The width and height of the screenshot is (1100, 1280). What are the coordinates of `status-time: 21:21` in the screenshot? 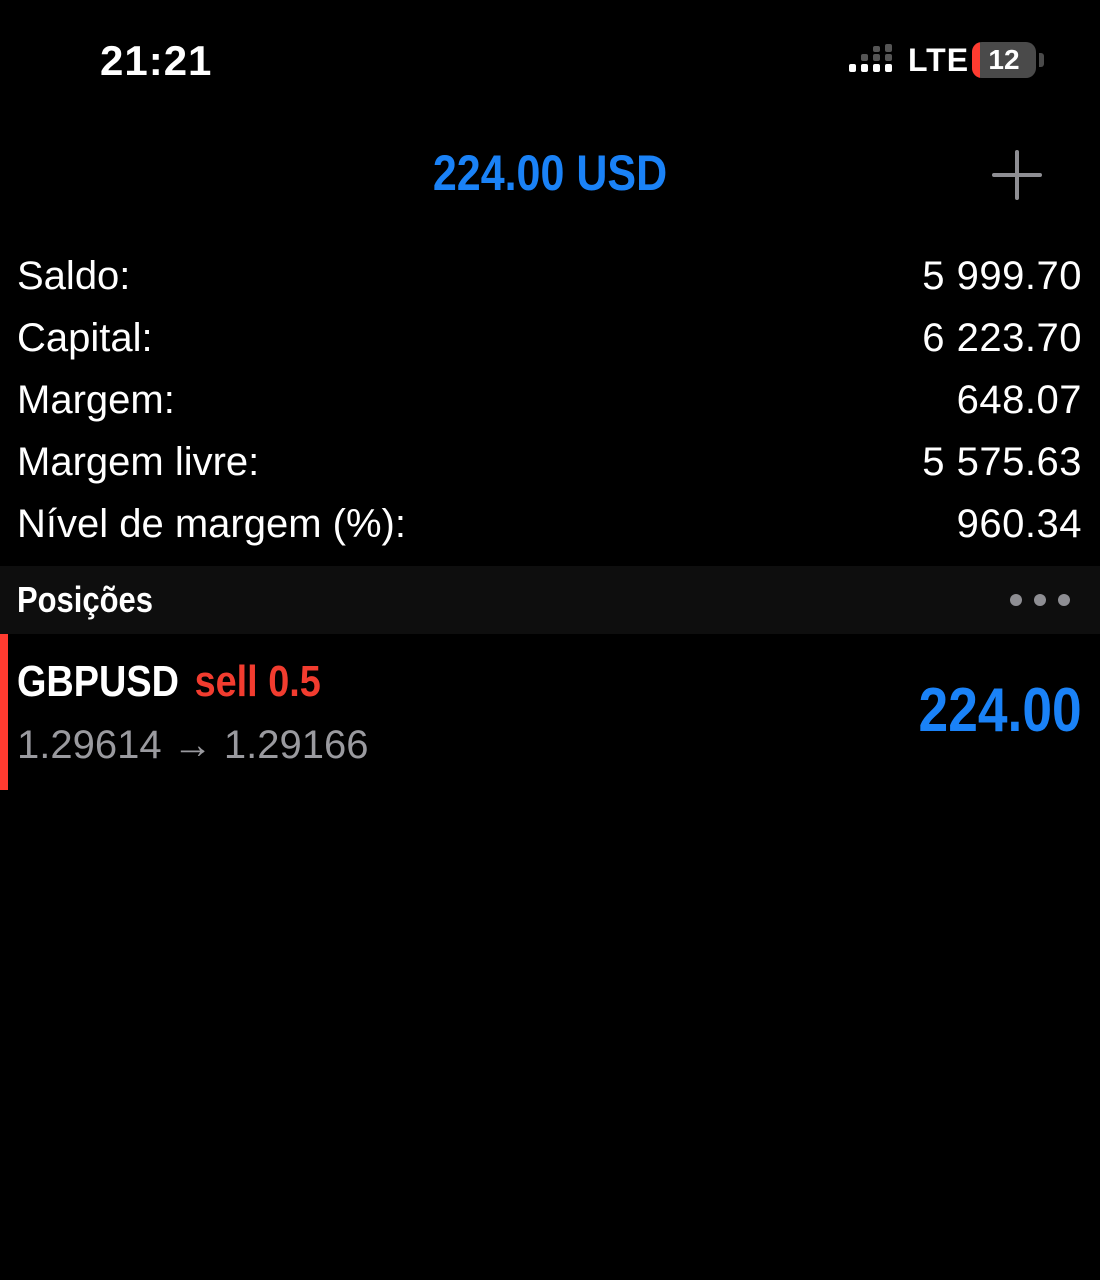 It's located at (156, 60).